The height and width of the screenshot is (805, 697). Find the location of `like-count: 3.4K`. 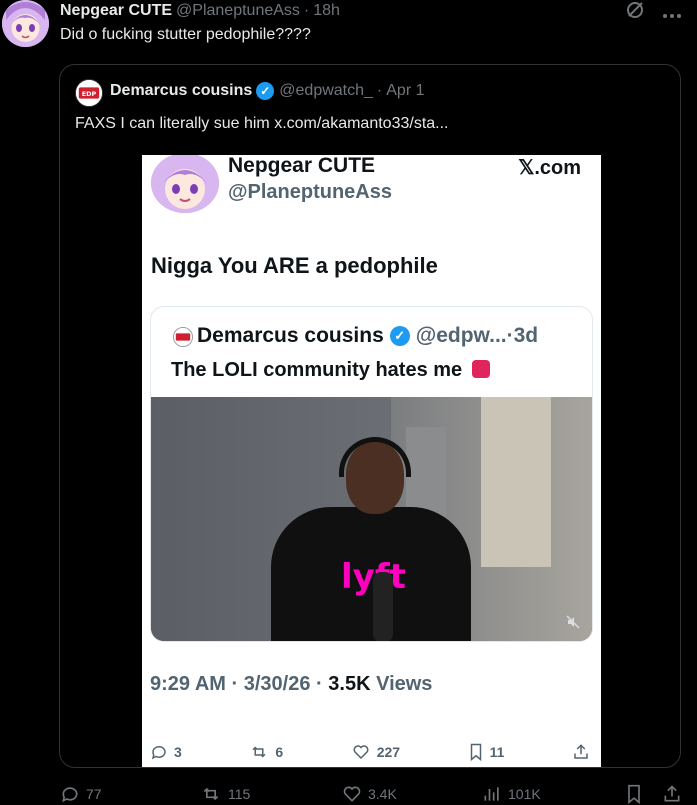

like-count: 3.4K is located at coordinates (382, 794).